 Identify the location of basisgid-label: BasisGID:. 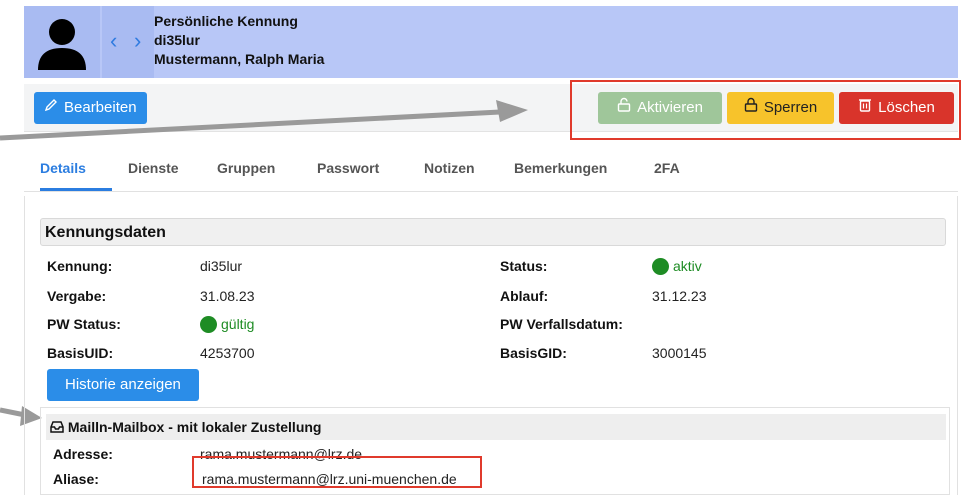
(533, 353).